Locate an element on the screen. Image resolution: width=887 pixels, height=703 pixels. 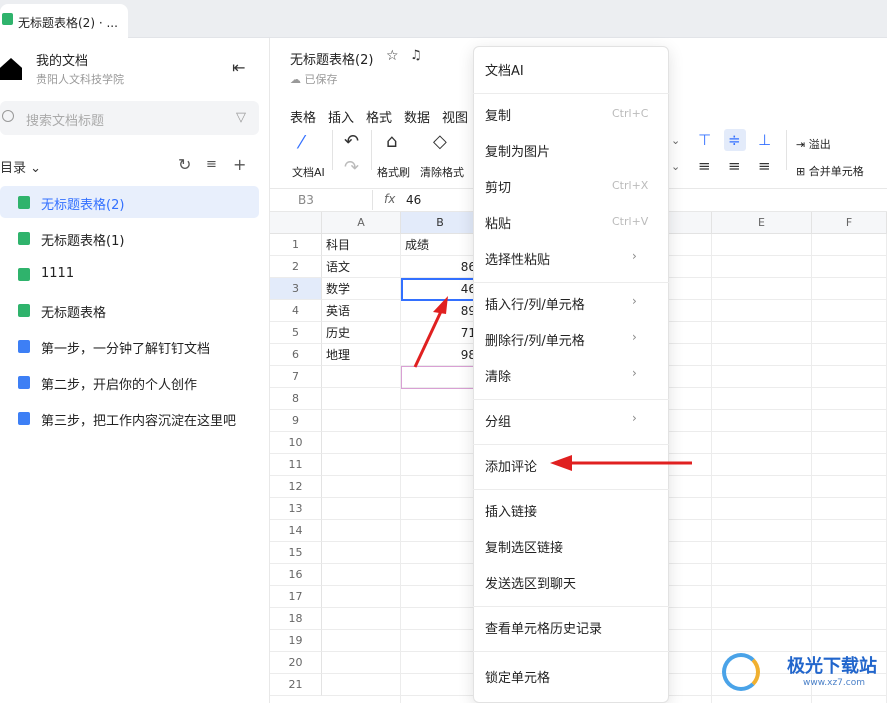
context-menu-item: 添加评论 is located at coordinates (511, 465).